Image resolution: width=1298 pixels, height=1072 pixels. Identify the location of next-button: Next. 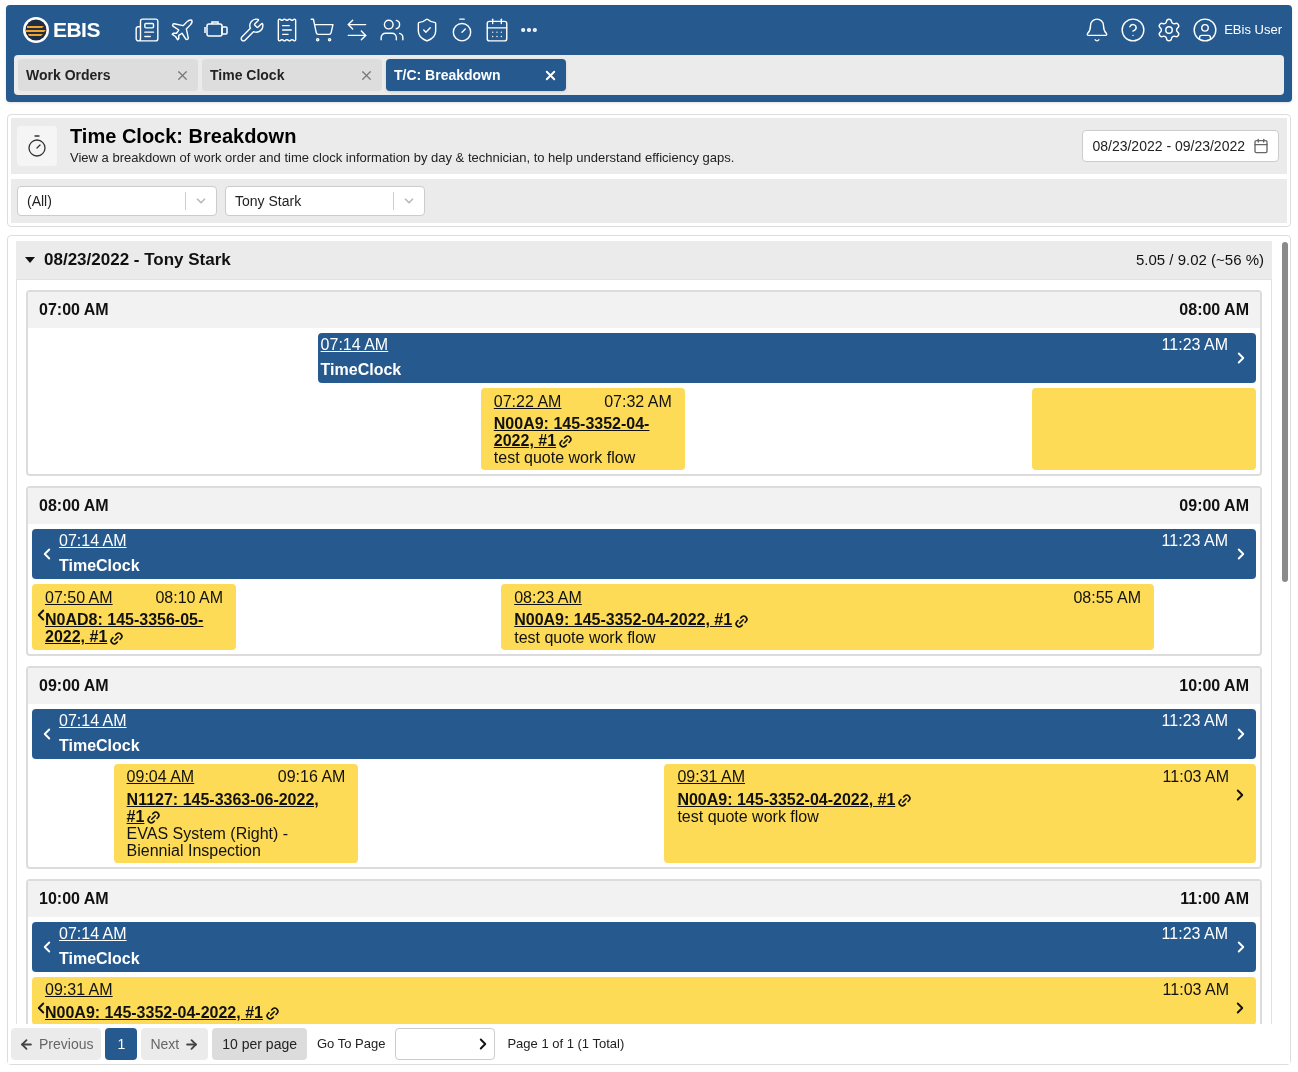
(175, 1044).